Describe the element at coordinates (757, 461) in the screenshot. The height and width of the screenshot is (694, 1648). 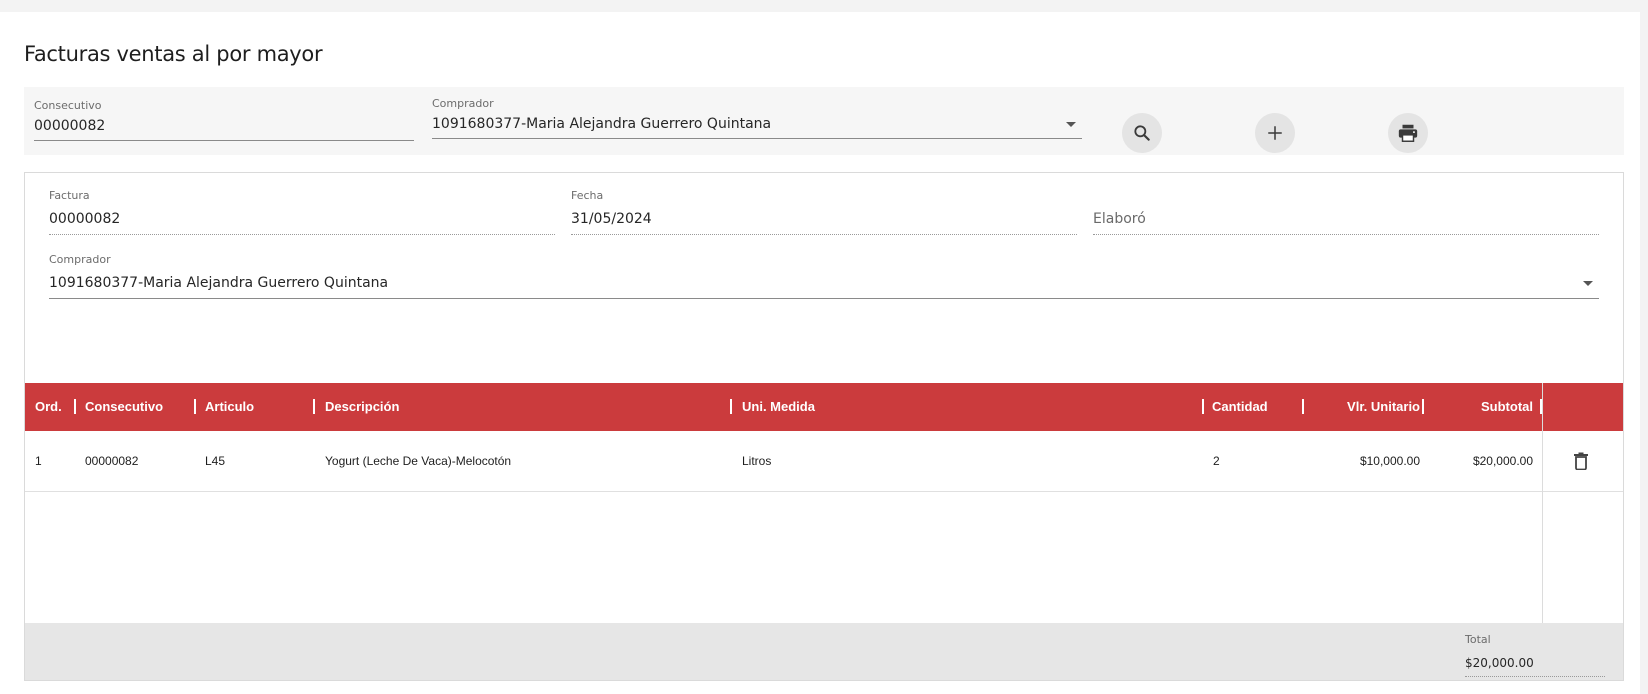
I see `cell-uni-medida: Litros` at that location.